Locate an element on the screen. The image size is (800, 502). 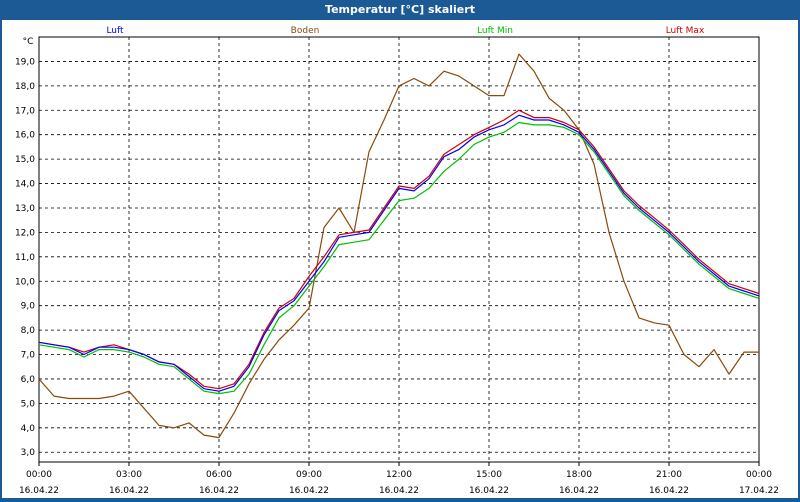
y-tick-label: 8,0 is located at coordinates (28, 331).